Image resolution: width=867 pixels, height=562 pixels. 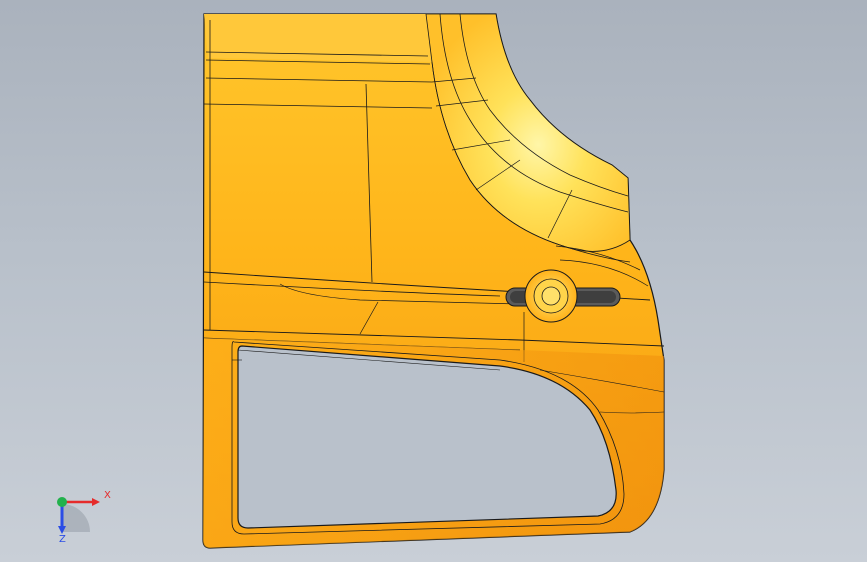 I want to click on y-axis-dot, so click(x=62, y=502).